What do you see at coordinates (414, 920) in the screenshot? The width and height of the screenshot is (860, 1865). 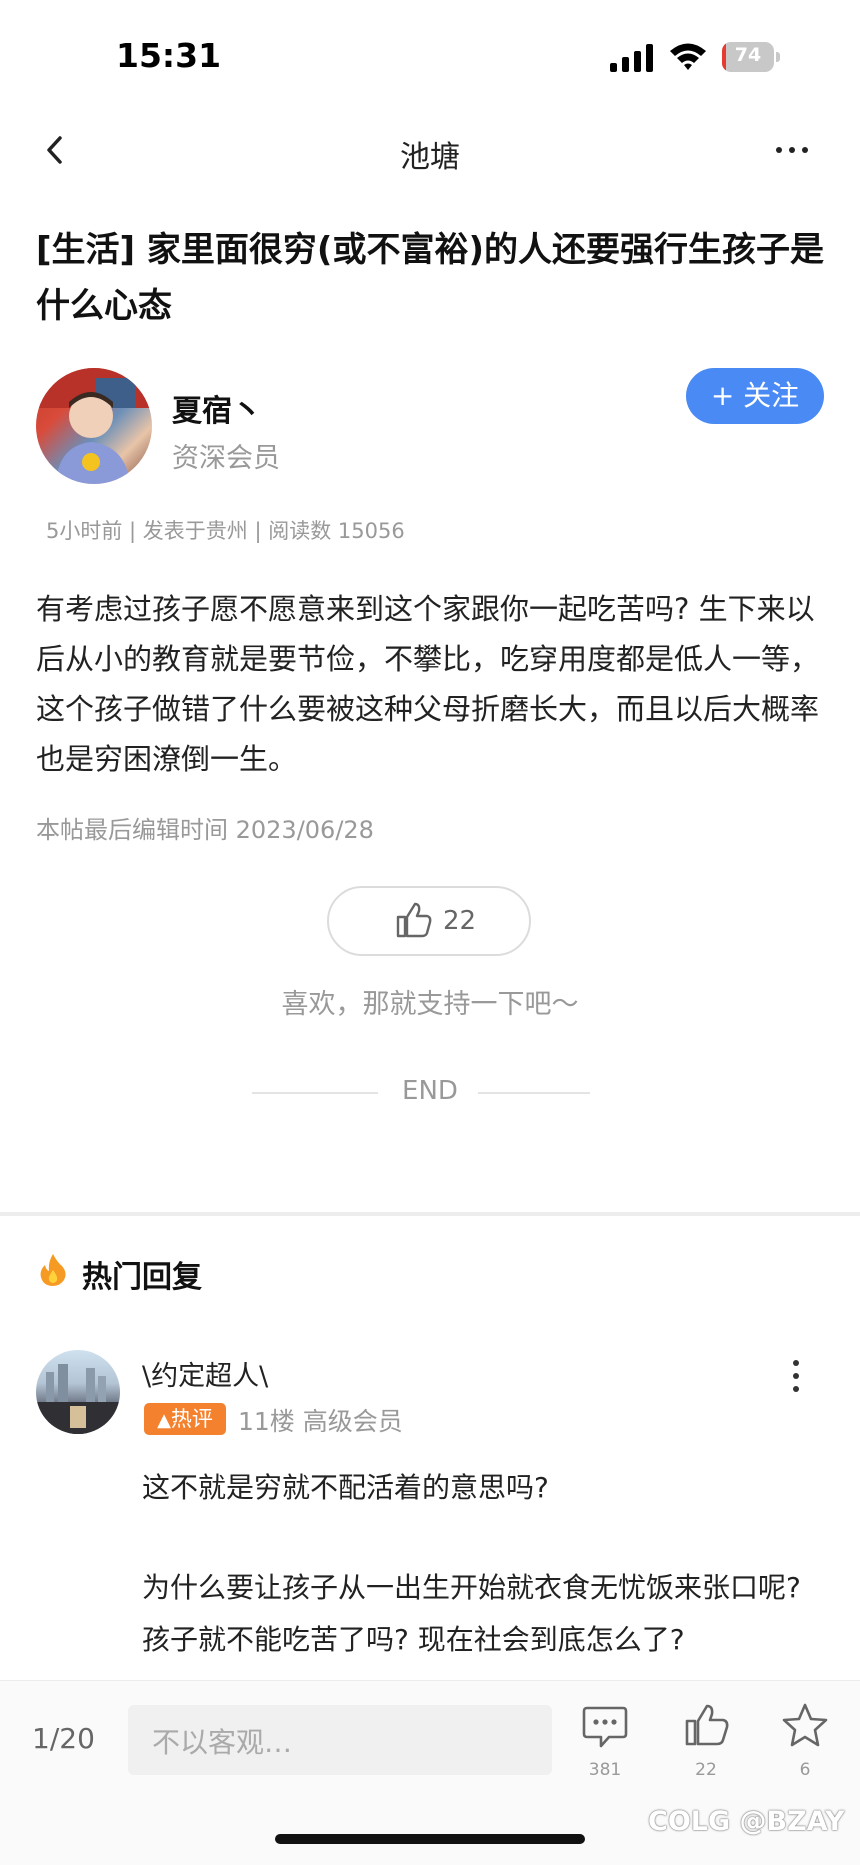 I see `thumb-up-icon` at bounding box center [414, 920].